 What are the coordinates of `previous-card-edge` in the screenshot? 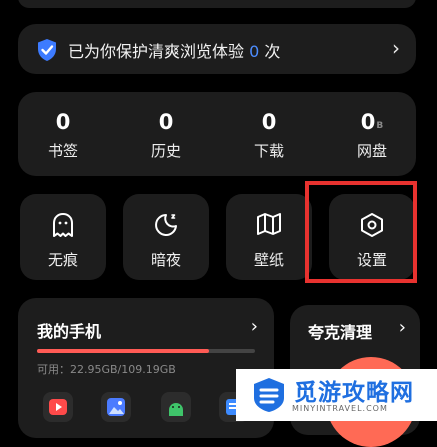 It's located at (217, 4).